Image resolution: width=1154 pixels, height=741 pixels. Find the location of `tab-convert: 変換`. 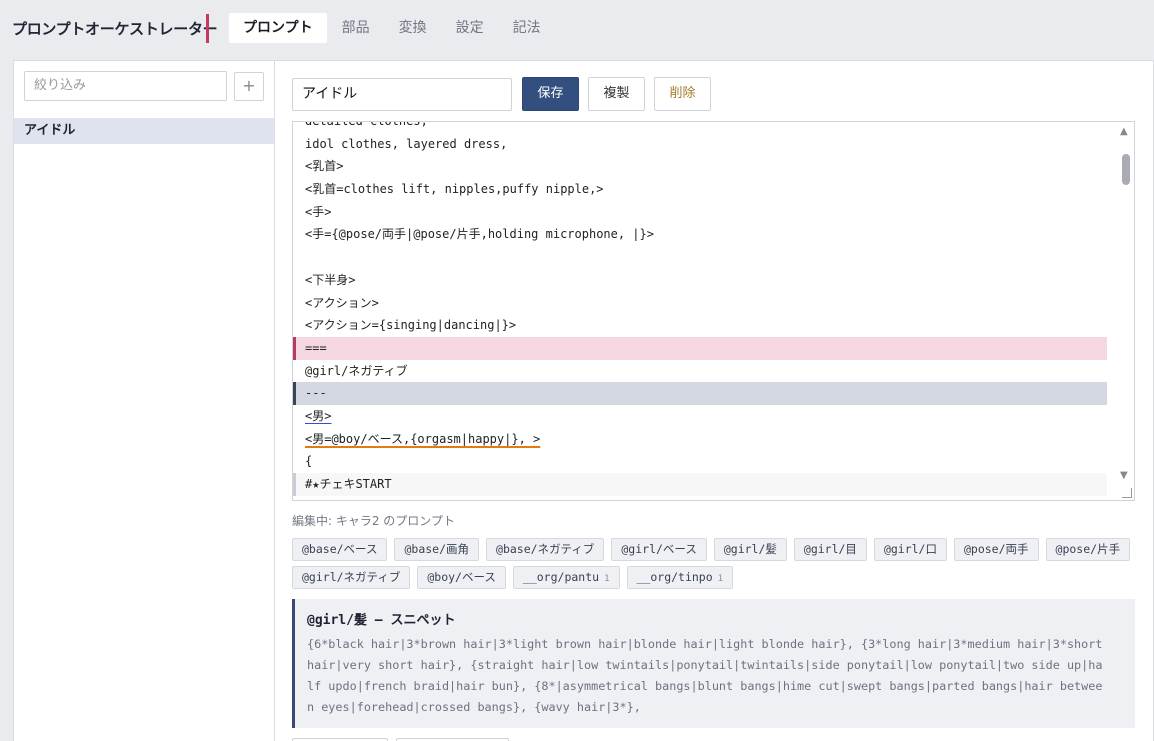

tab-convert: 変換 is located at coordinates (413, 28).